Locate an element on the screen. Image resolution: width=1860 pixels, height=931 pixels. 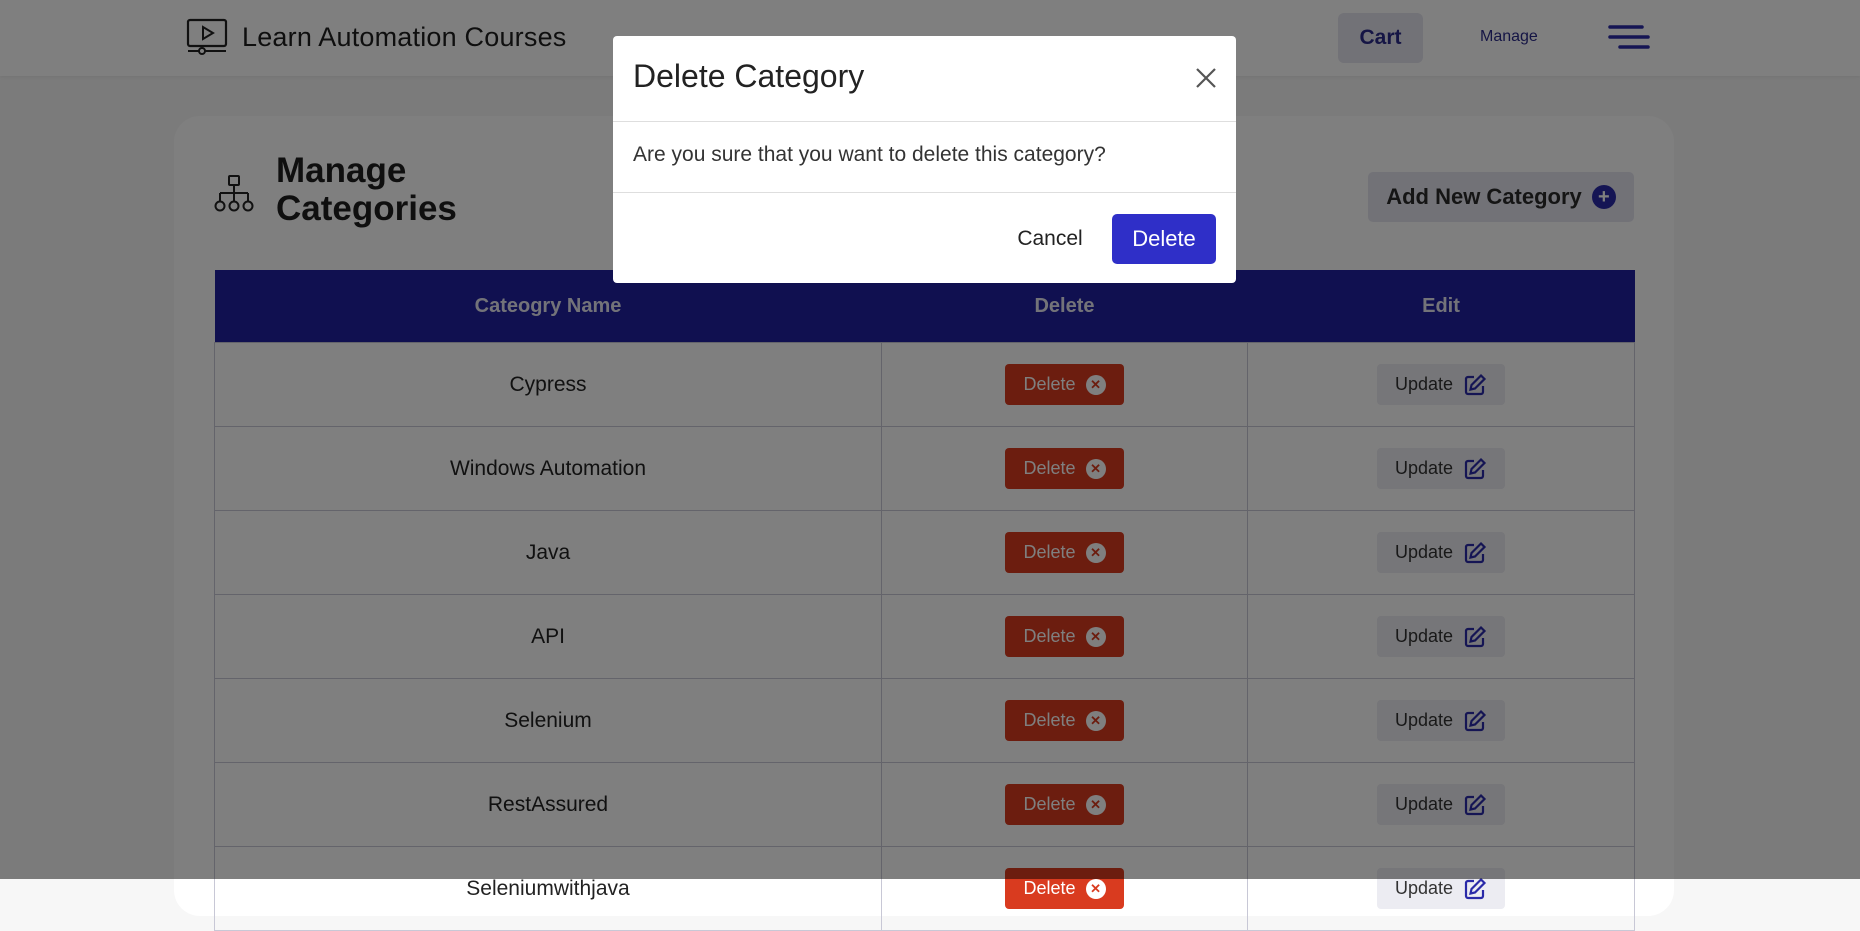
edit-icon is located at coordinates (1475, 888).